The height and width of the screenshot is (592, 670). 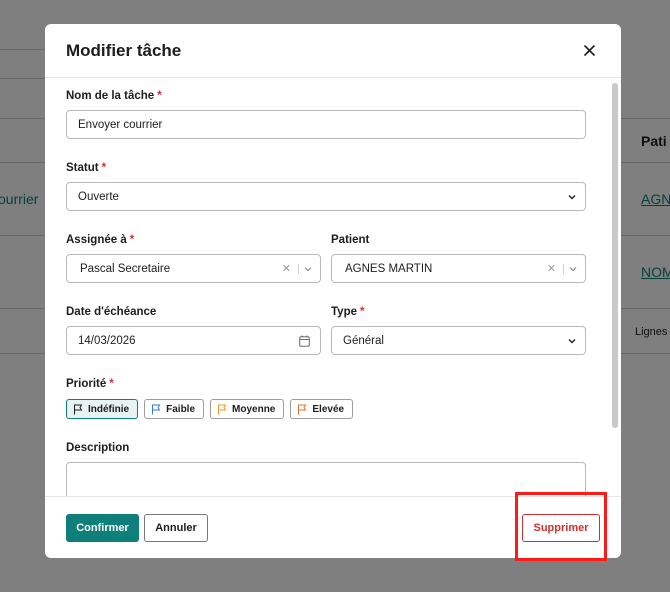 I want to click on priority-high-button: Elevée, so click(x=322, y=409).